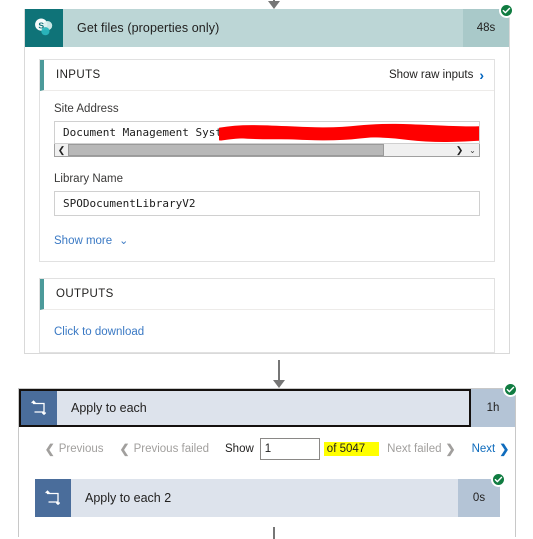  I want to click on nested-action-apply-to-each-2: Apply to each 2 0s, so click(270, 494).